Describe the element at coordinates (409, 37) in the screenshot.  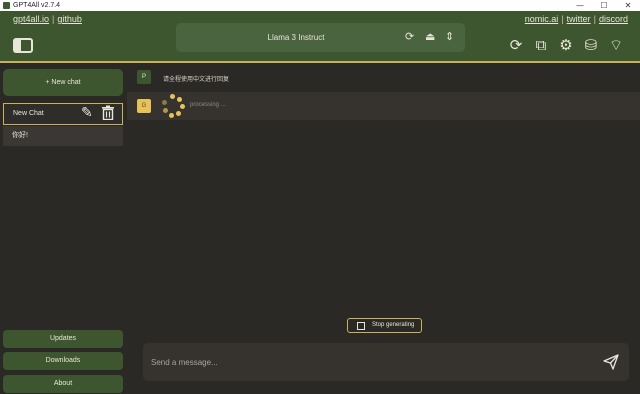
I see `reload-icon: ⟳` at that location.